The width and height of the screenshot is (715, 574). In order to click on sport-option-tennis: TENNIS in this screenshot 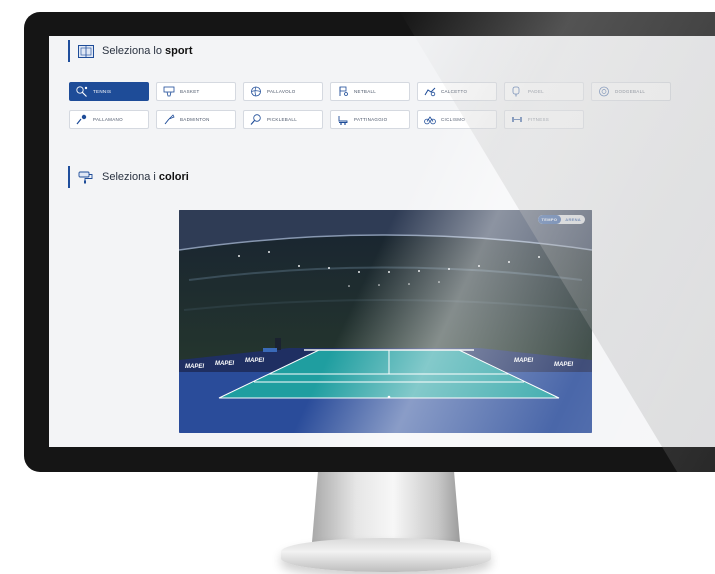, I will do `click(109, 91)`.